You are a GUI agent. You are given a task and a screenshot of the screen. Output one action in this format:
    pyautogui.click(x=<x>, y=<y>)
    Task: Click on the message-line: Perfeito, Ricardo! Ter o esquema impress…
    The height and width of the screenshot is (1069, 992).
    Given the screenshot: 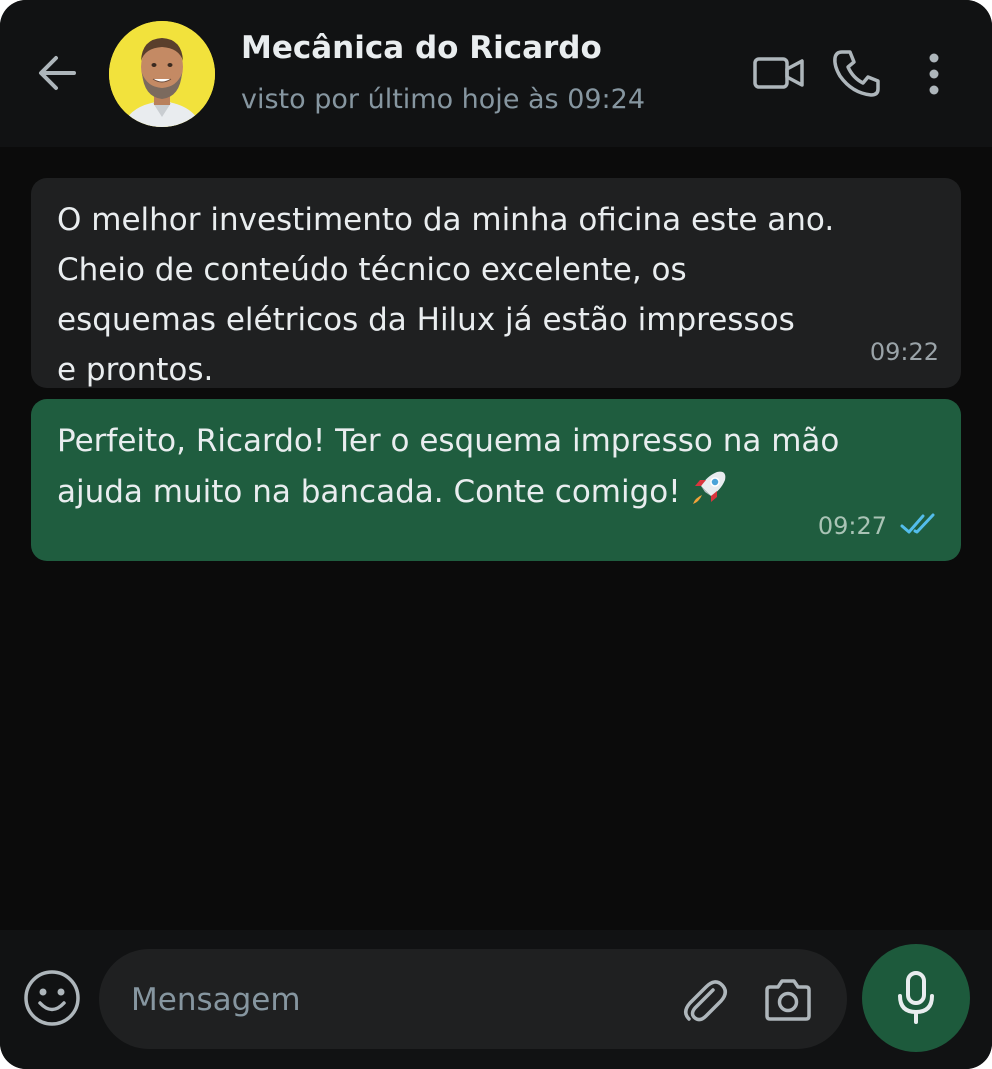 What is the action you would take?
    pyautogui.click(x=448, y=441)
    